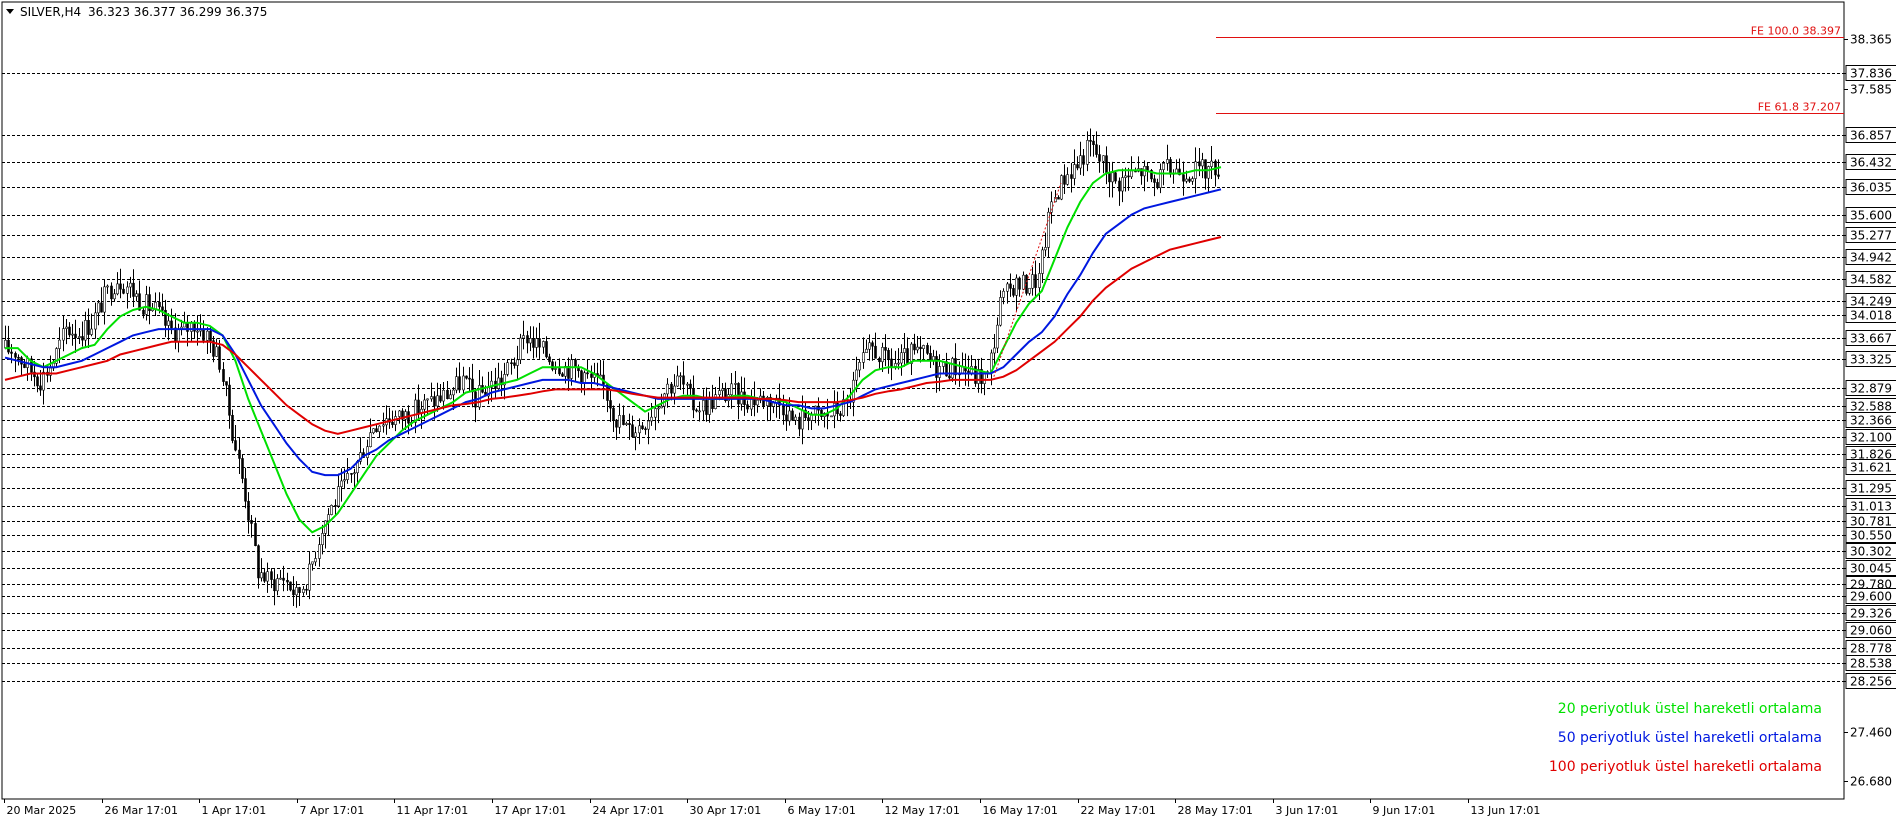  What do you see at coordinates (1871, 421) in the screenshot?
I see `level-label: 32.366` at bounding box center [1871, 421].